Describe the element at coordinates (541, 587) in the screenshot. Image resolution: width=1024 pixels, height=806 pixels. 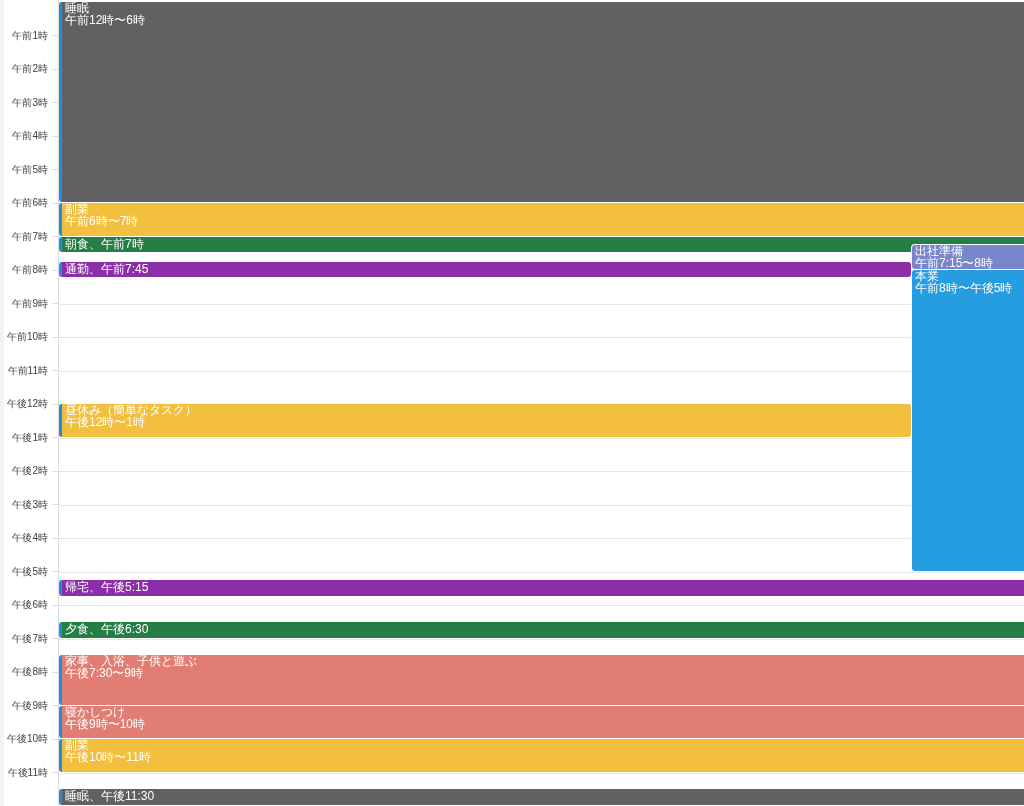
I see `calendar-event: 帰宅、午後5:15` at that location.